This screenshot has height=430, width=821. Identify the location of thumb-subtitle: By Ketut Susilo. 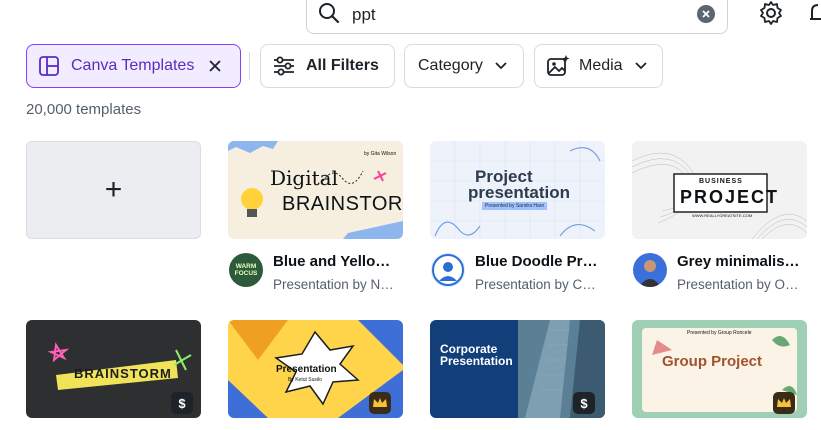
(305, 380).